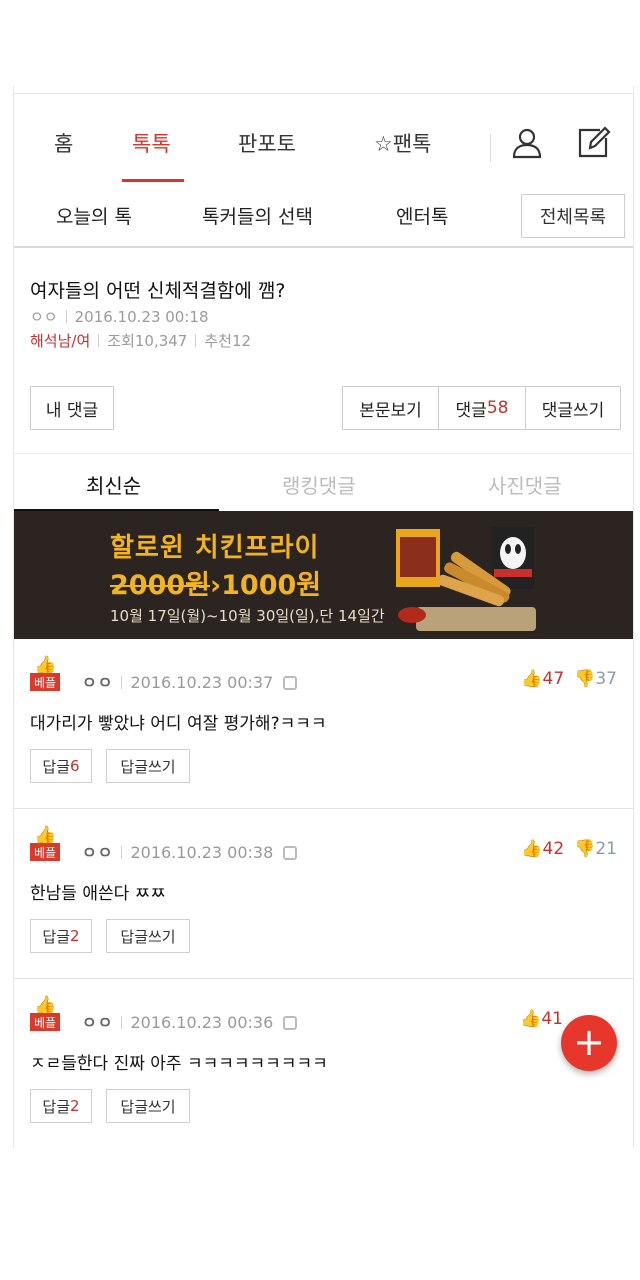 This screenshot has width=640, height=1280. Describe the element at coordinates (60, 341) in the screenshot. I see `article-tag: 해석남/여` at that location.